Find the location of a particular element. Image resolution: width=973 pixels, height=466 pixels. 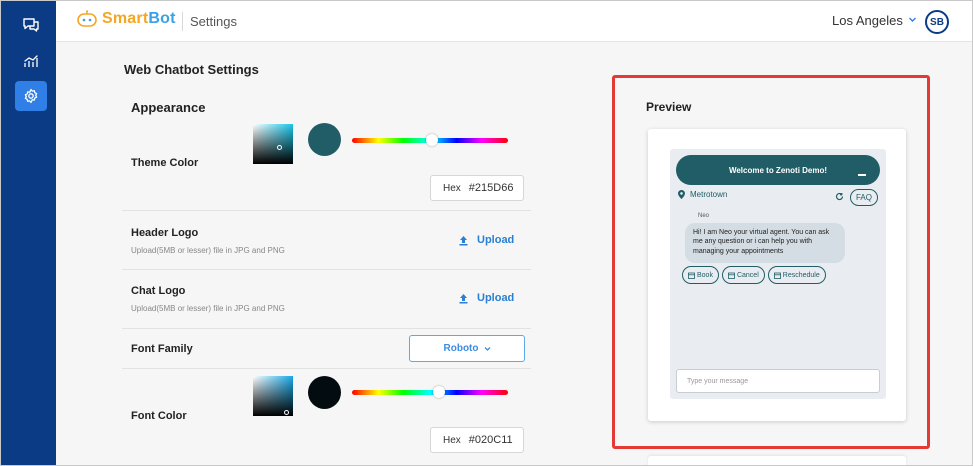

smartbot-logo: SmartBot is located at coordinates (126, 19).